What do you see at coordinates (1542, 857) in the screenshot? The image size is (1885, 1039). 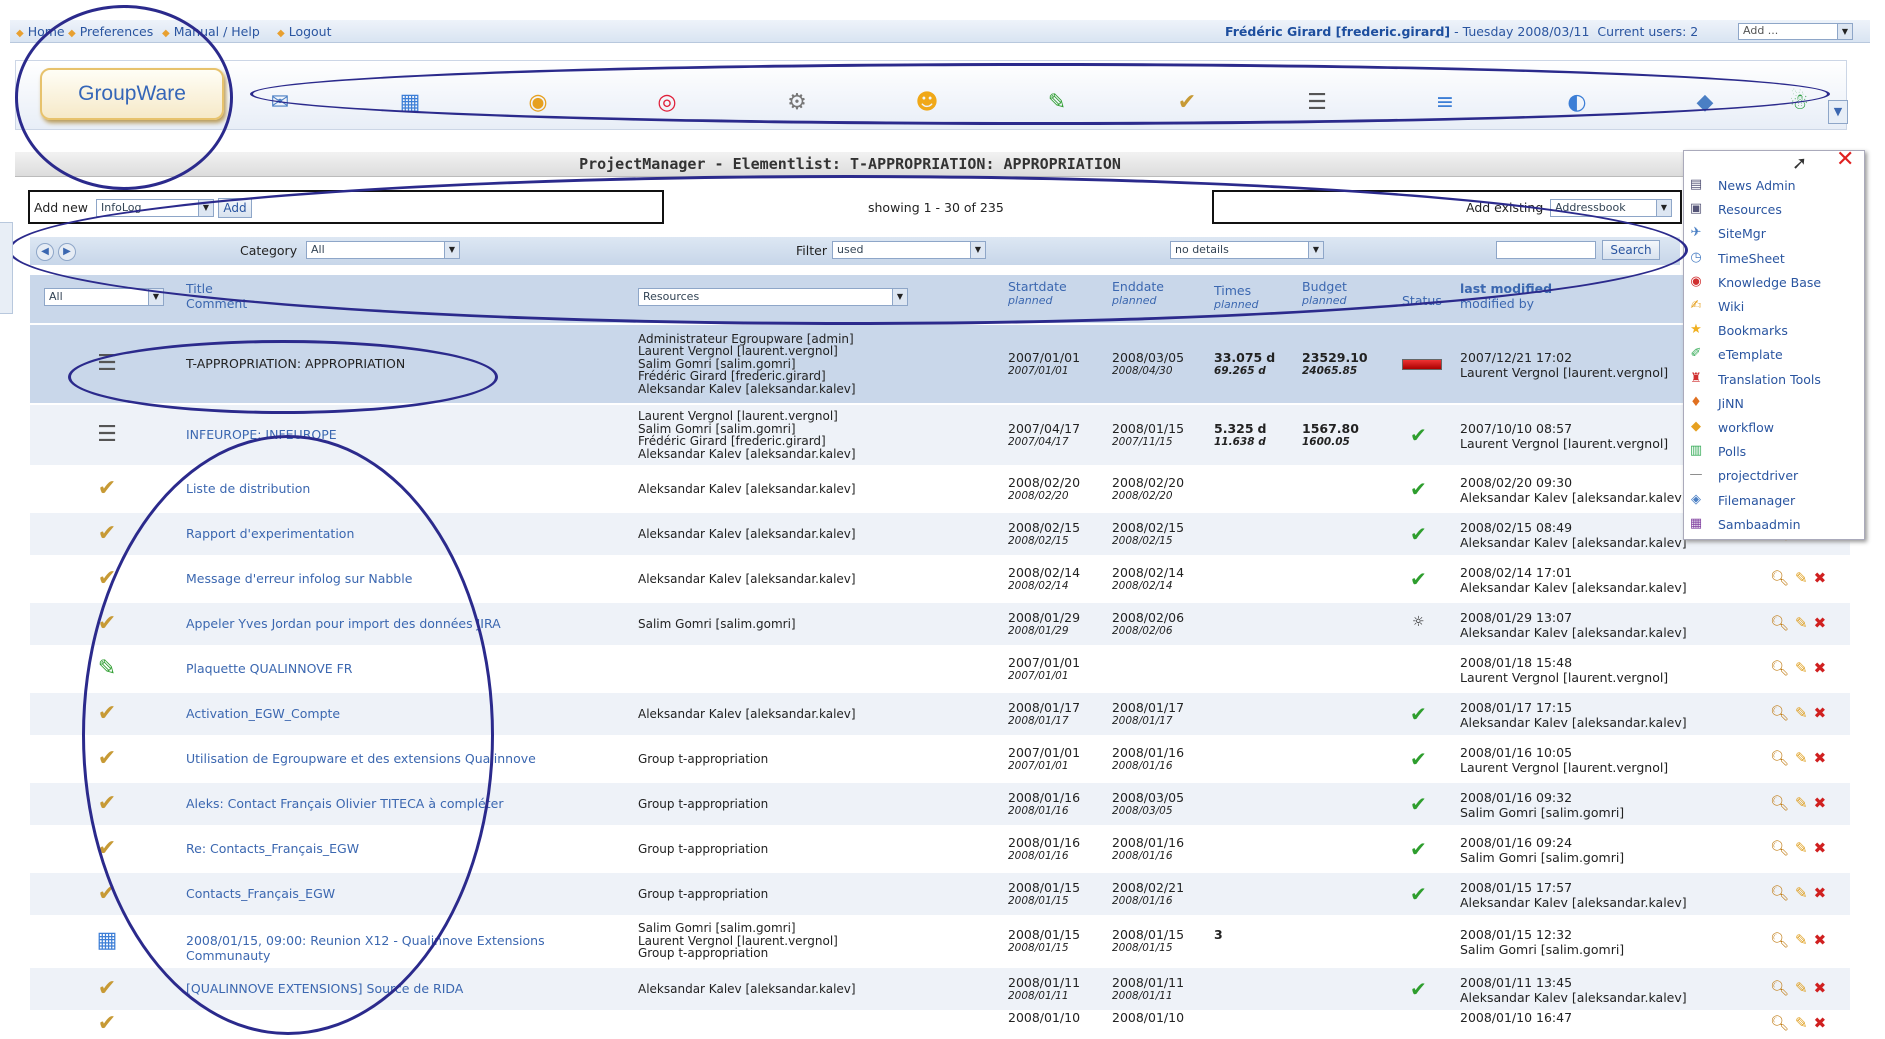 I see `modified-by: Salim Gomri [salim.gomri]` at bounding box center [1542, 857].